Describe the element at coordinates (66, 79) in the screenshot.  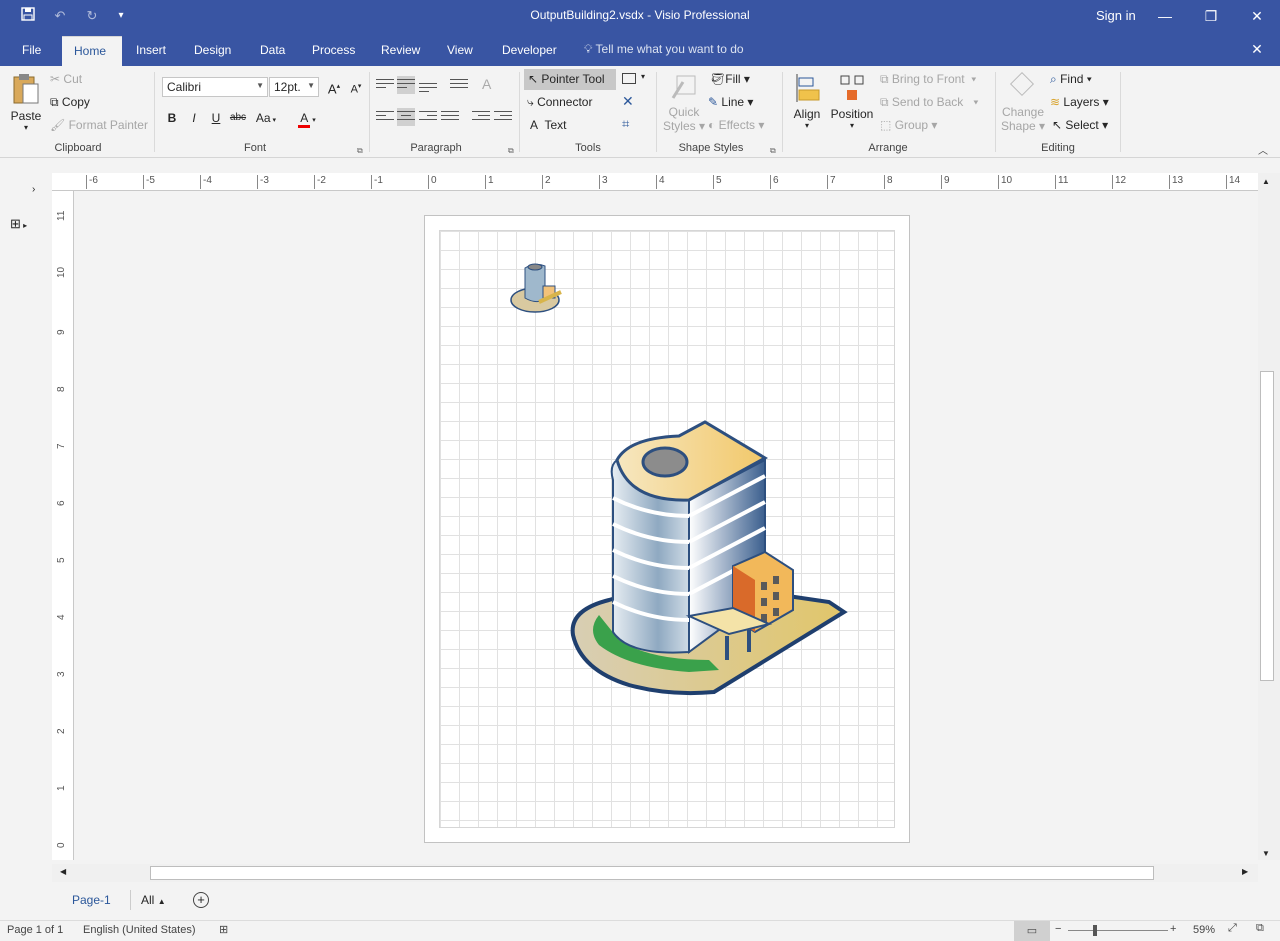
I see `cut-button: ✂ Cut` at that location.